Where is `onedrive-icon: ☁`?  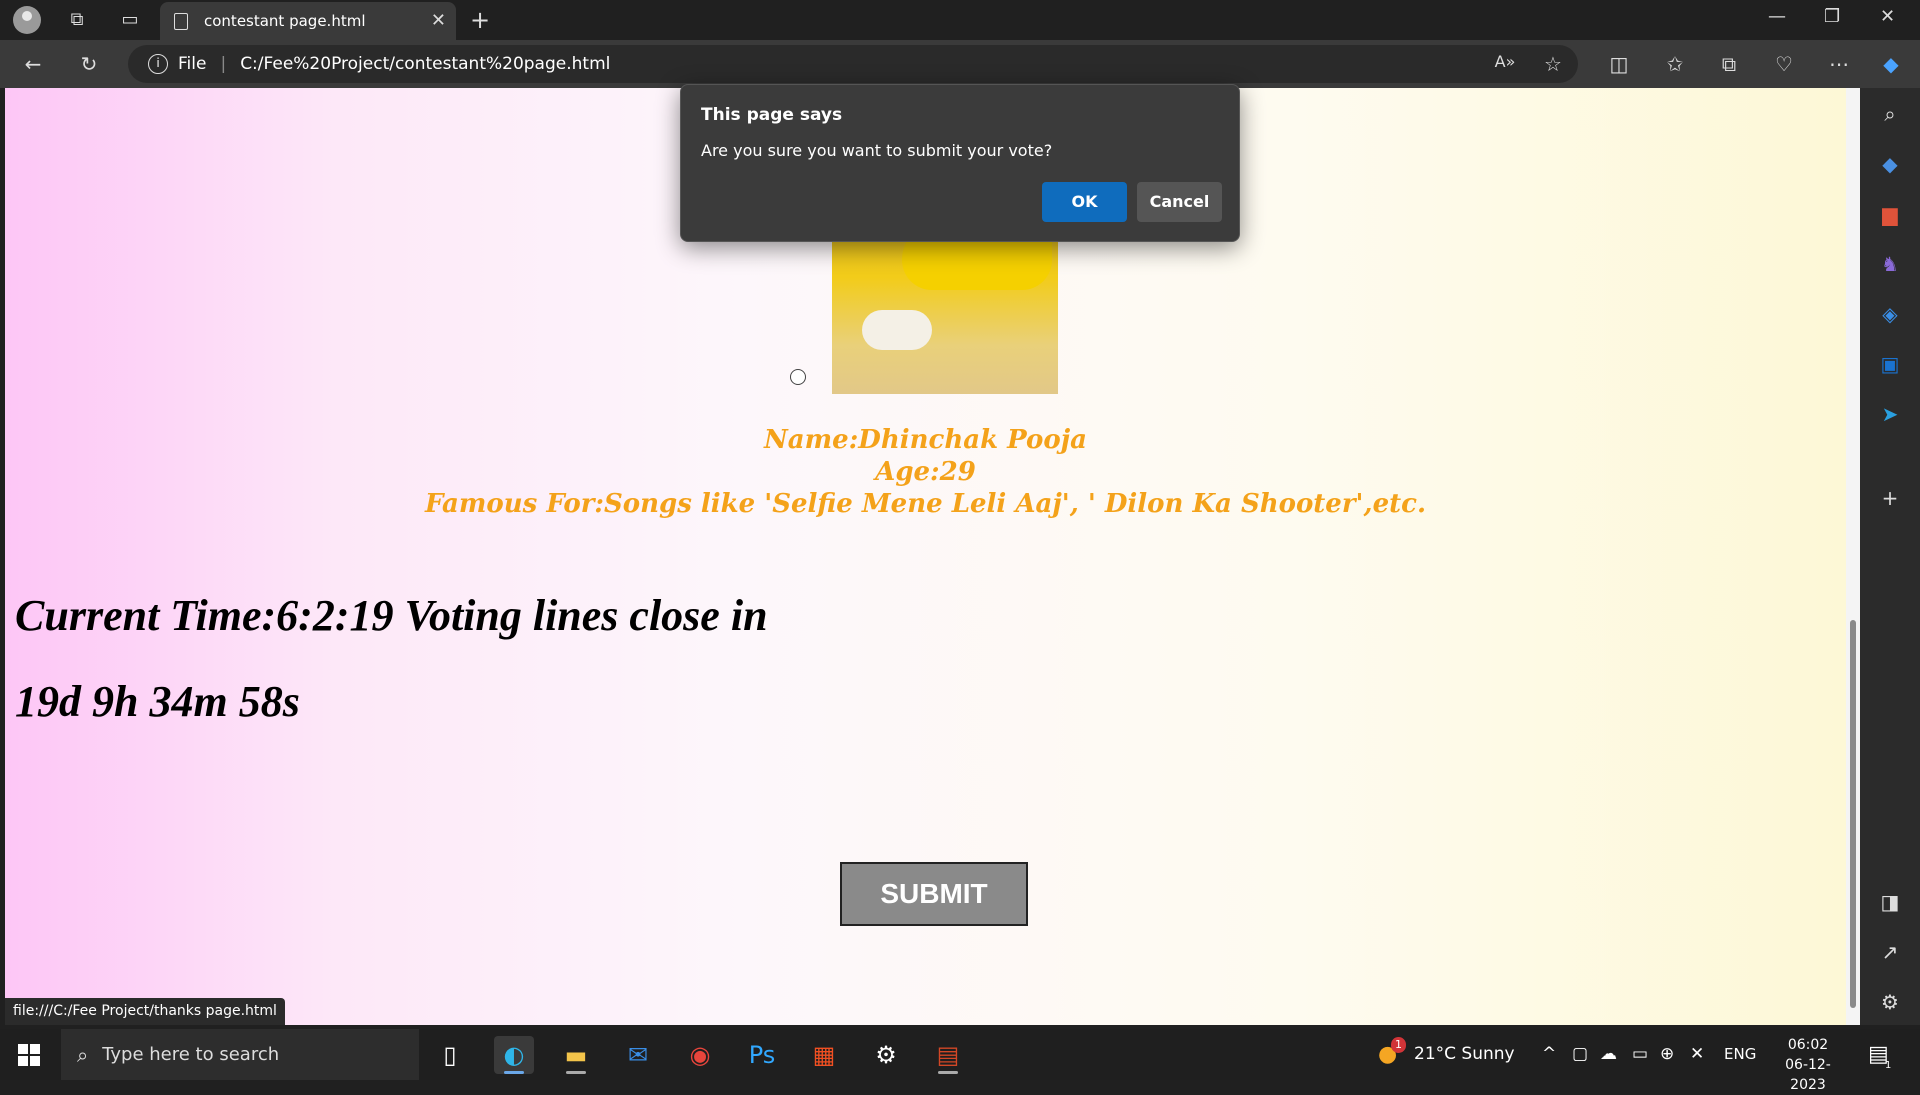 onedrive-icon: ☁ is located at coordinates (1608, 1054).